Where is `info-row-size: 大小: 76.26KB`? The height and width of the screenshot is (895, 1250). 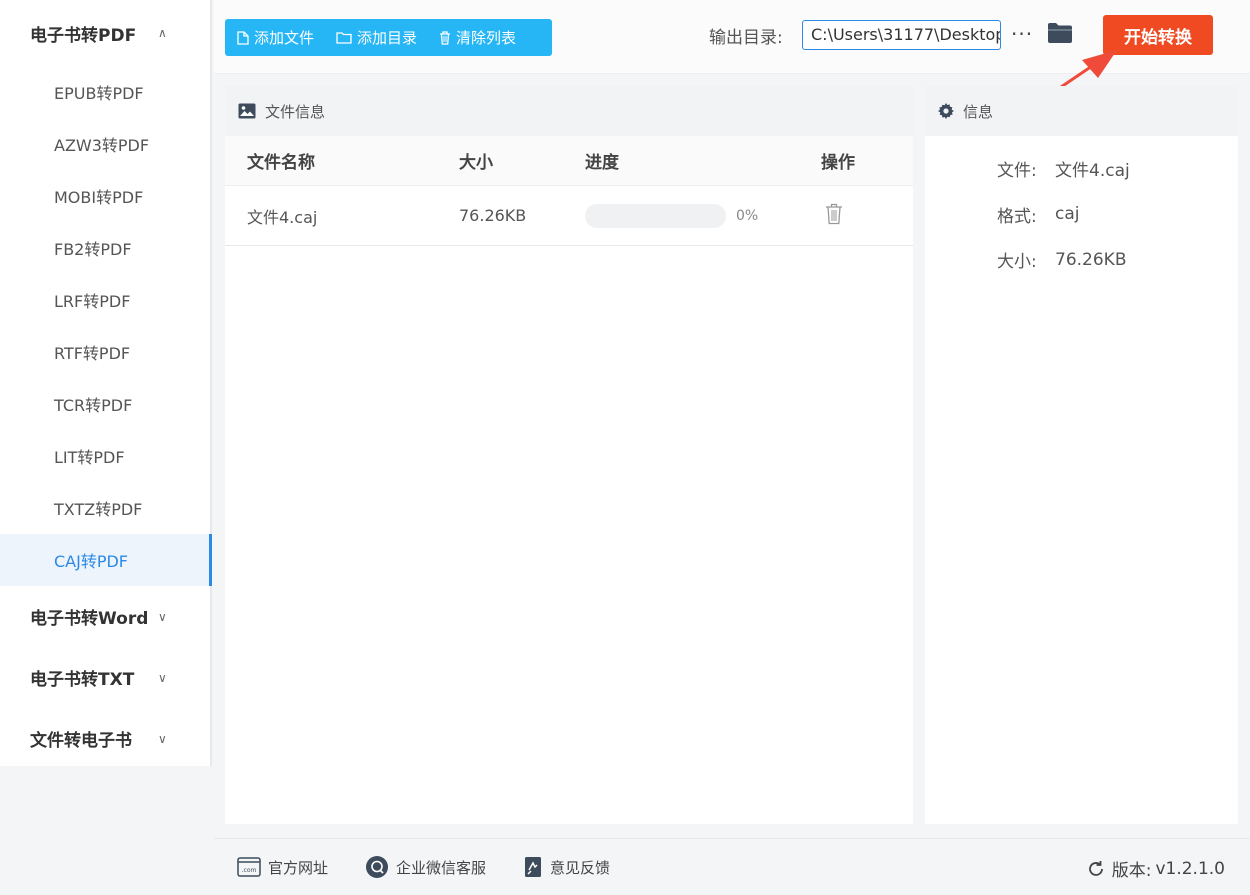 info-row-size: 大小: 76.26KB is located at coordinates (1081, 260).